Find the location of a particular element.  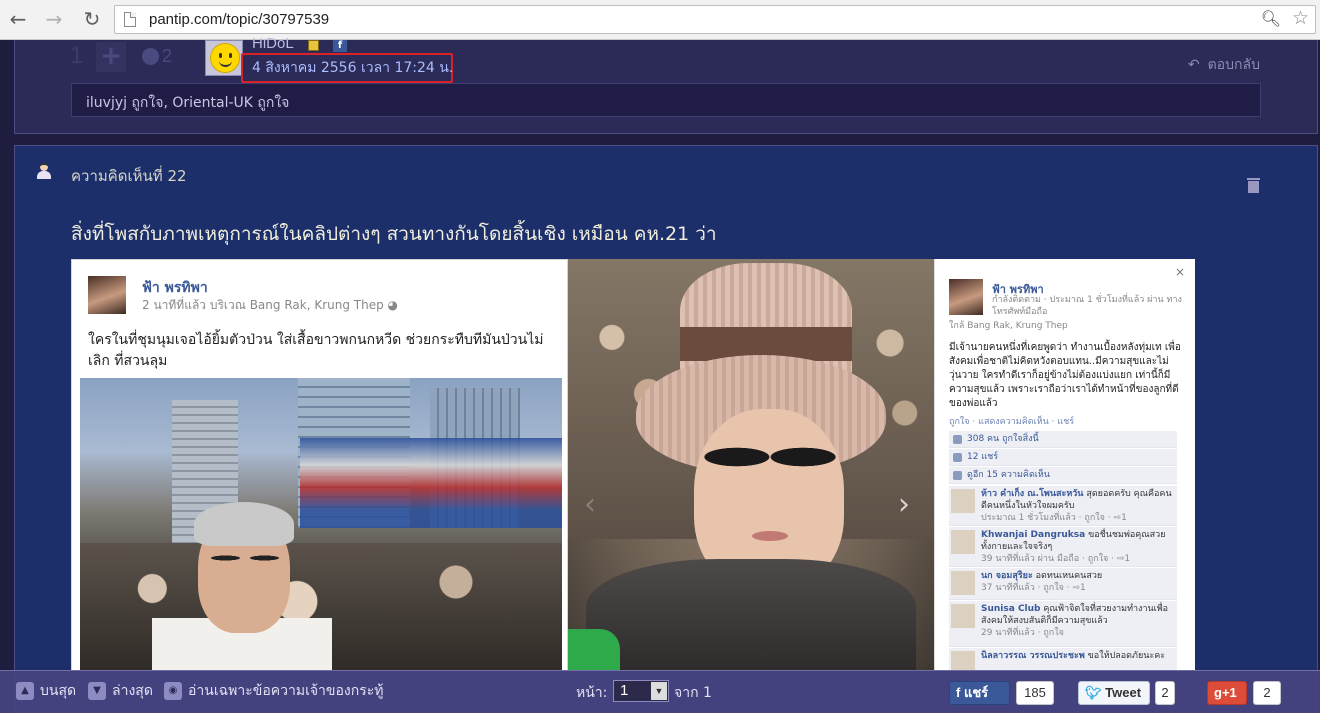

twitter-bird-icon: 🐦︎ is located at coordinates (1093, 692).